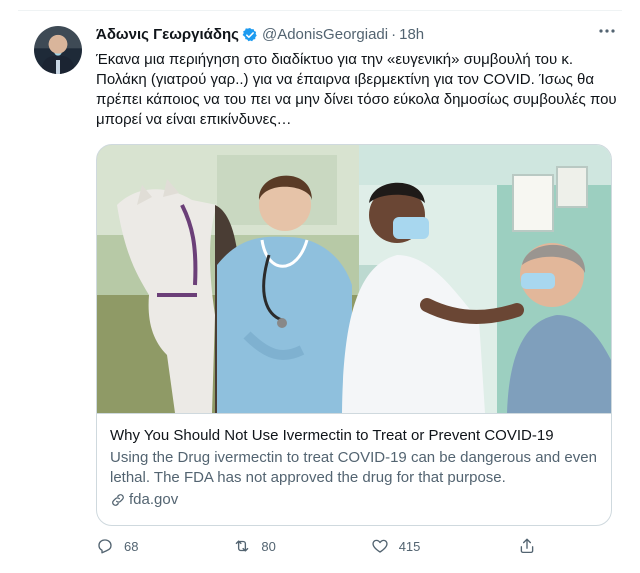 The height and width of the screenshot is (573, 640). Describe the element at coordinates (154, 499) in the screenshot. I see `card-domain-text: fda.gov` at that location.